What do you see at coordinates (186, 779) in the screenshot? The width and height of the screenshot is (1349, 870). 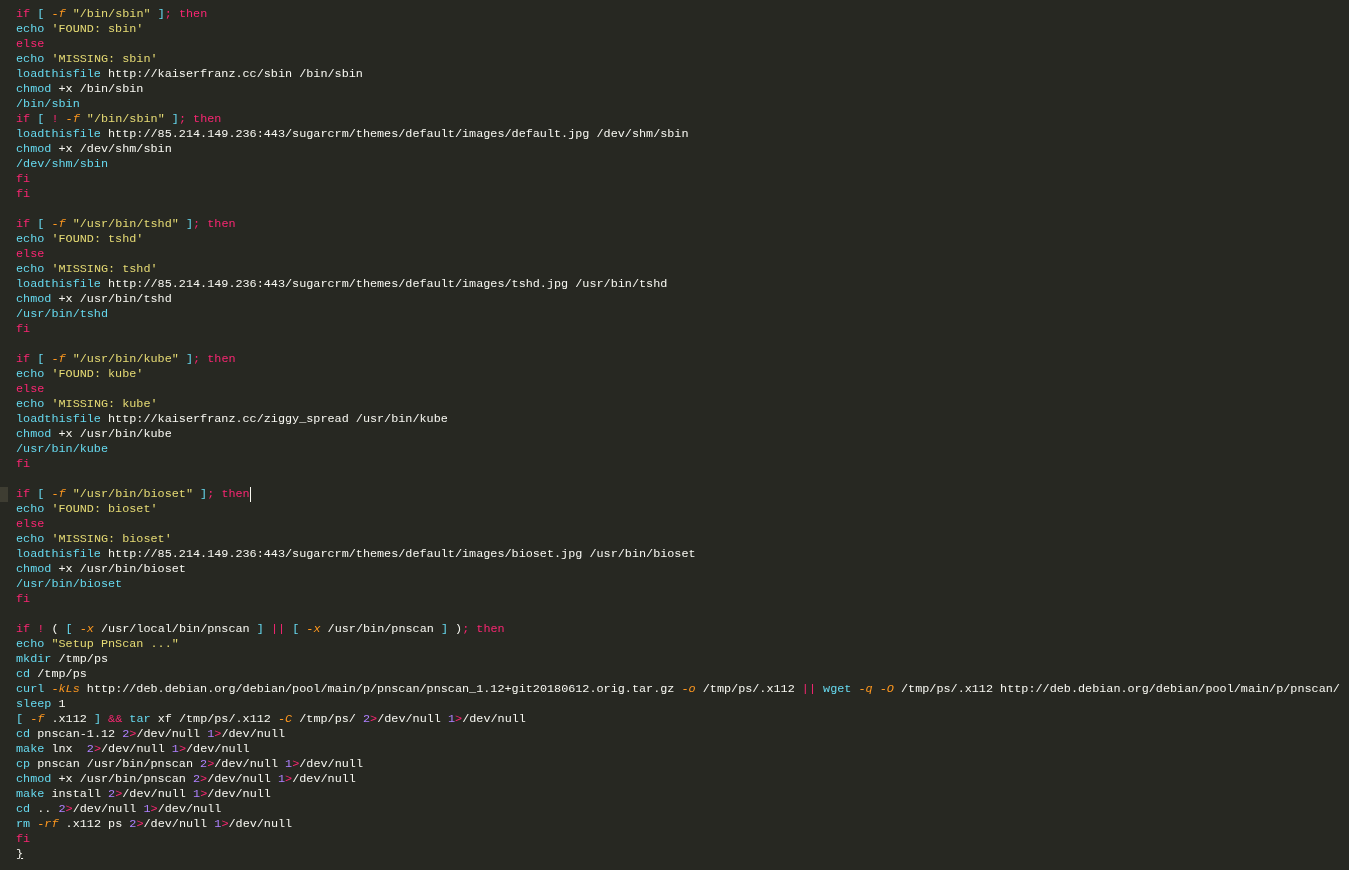 I see `code-line: chmod +x /usr/bin/pnscan 2>/dev/null 1>/dev/null` at bounding box center [186, 779].